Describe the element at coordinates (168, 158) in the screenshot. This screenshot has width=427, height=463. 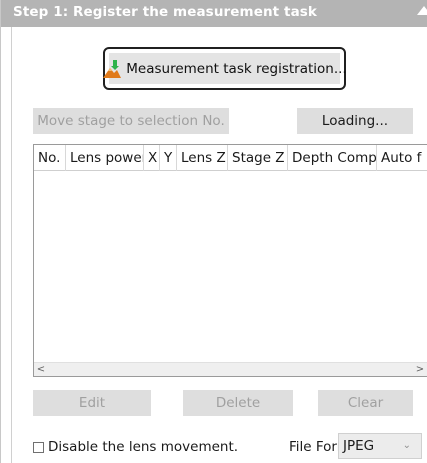
I see `column-header-y: Y` at that location.